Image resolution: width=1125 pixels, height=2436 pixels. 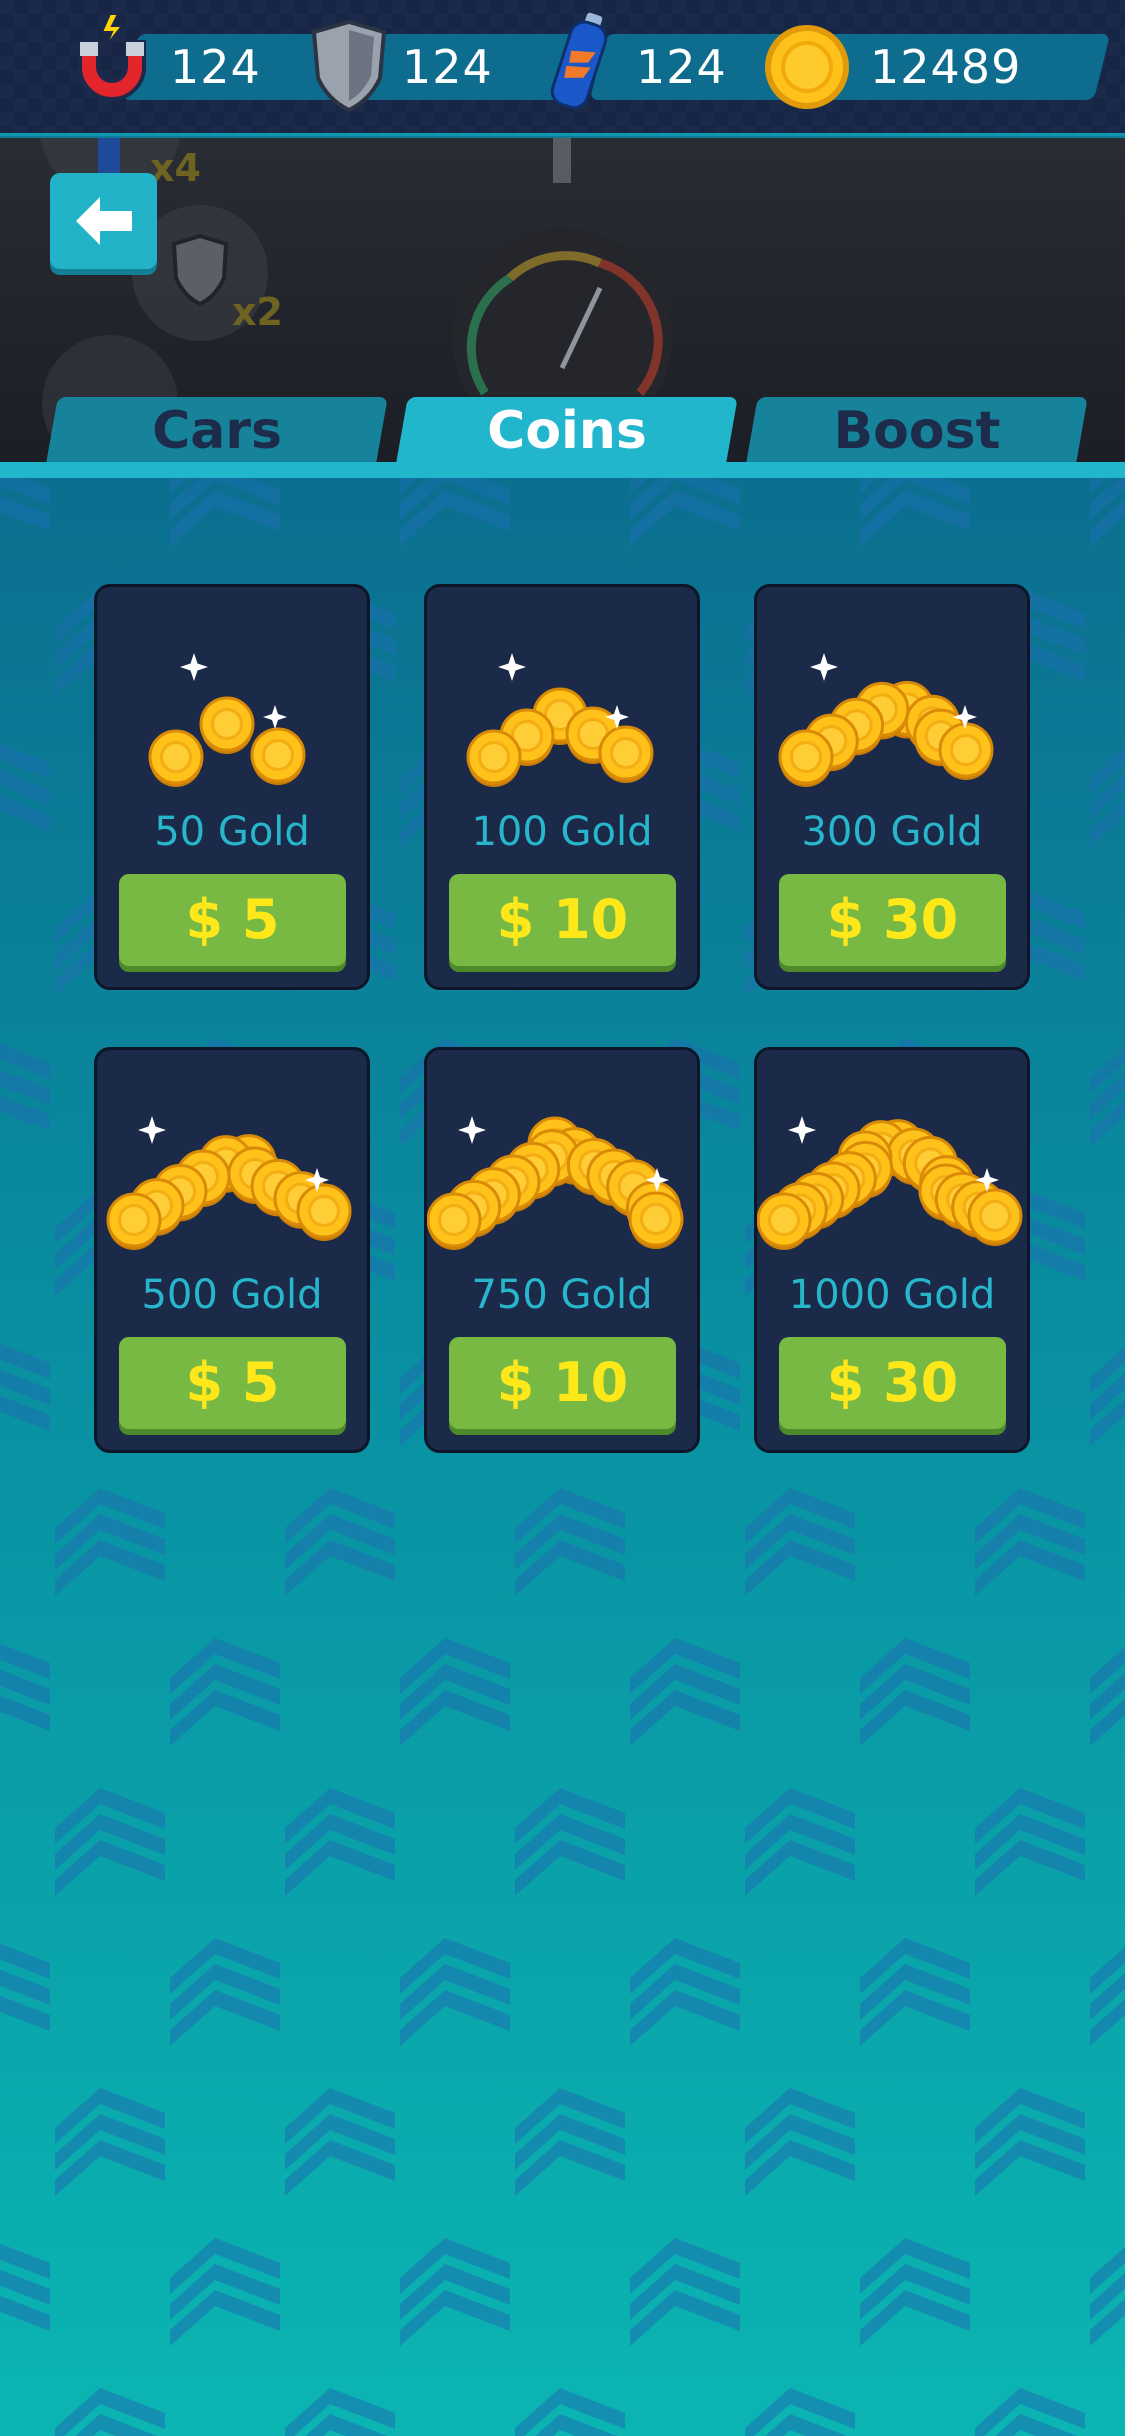 I want to click on gold-counter: 12489, so click(x=936, y=67).